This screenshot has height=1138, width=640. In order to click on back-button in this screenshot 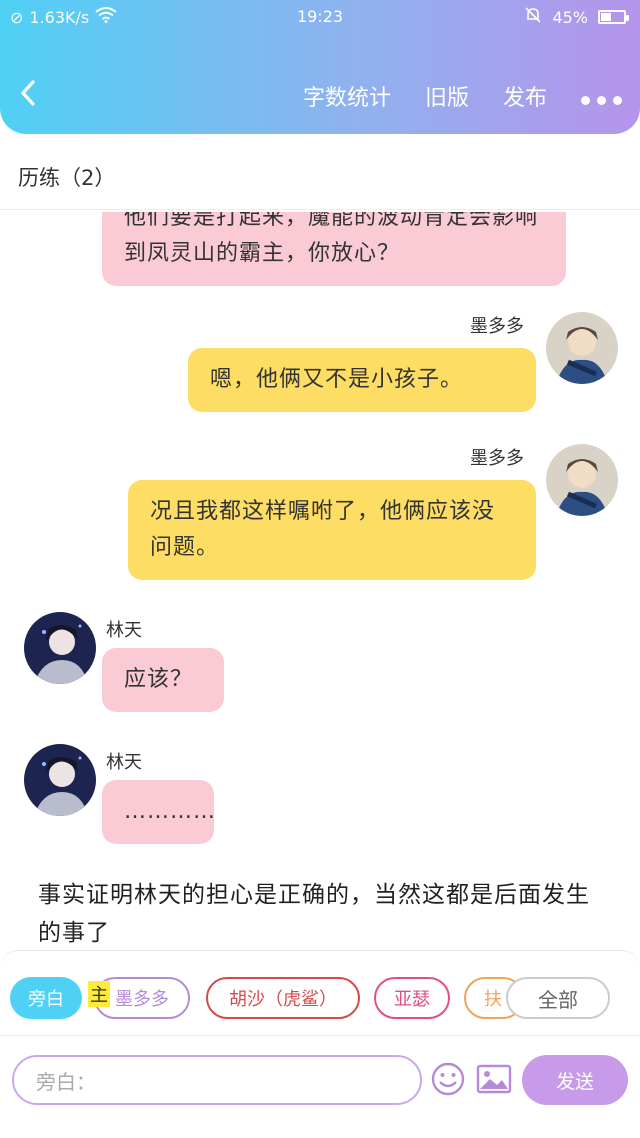, I will do `click(35, 95)`.